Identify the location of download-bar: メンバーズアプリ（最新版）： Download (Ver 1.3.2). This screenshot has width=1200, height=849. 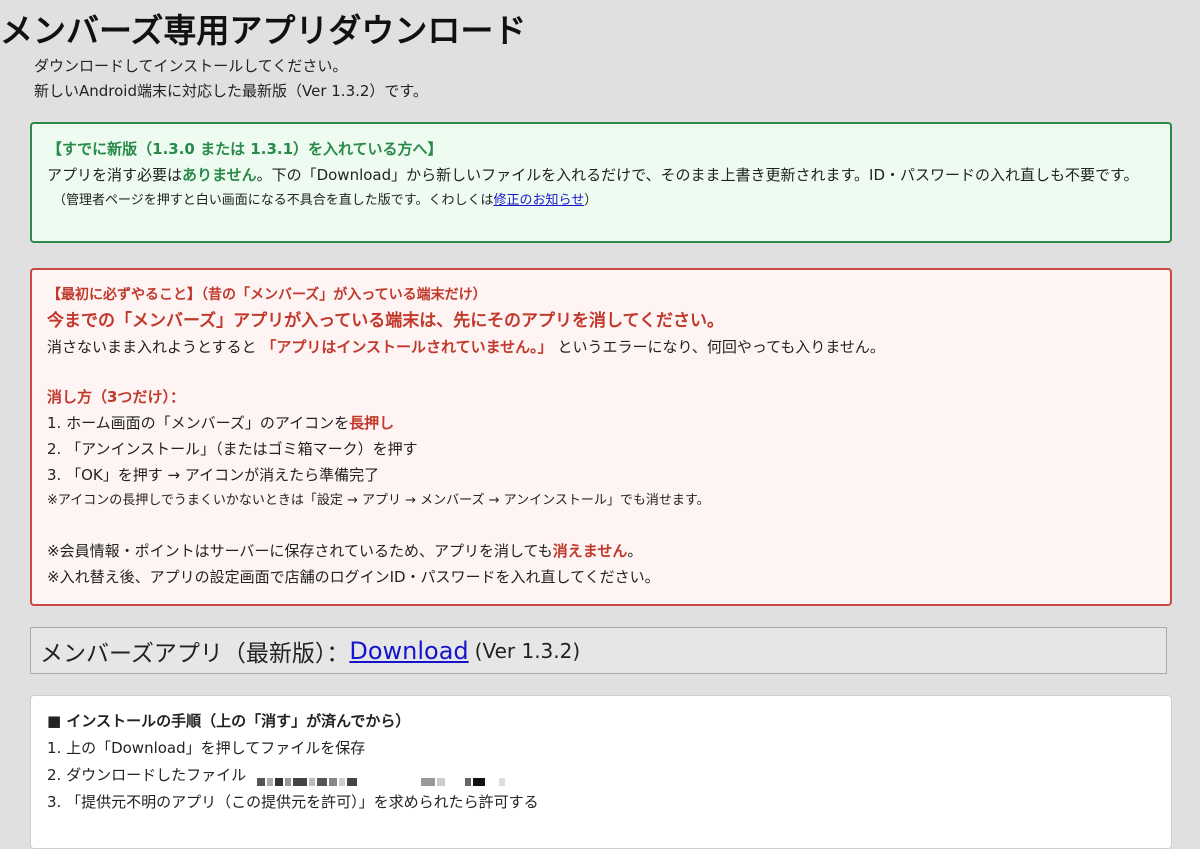
(598, 650).